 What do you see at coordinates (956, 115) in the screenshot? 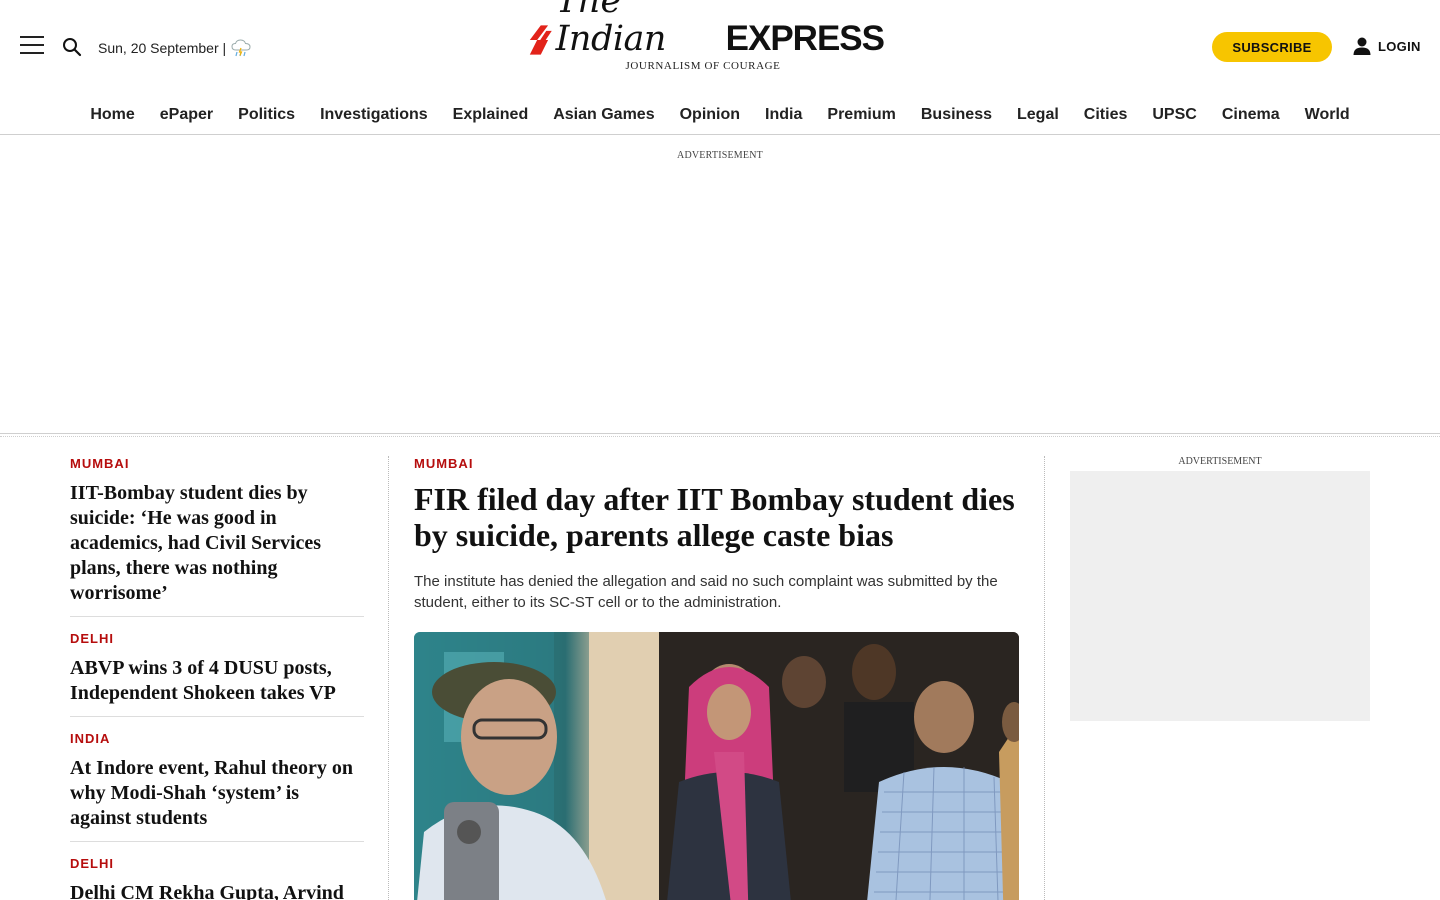
I see `nav-item-business: Business` at bounding box center [956, 115].